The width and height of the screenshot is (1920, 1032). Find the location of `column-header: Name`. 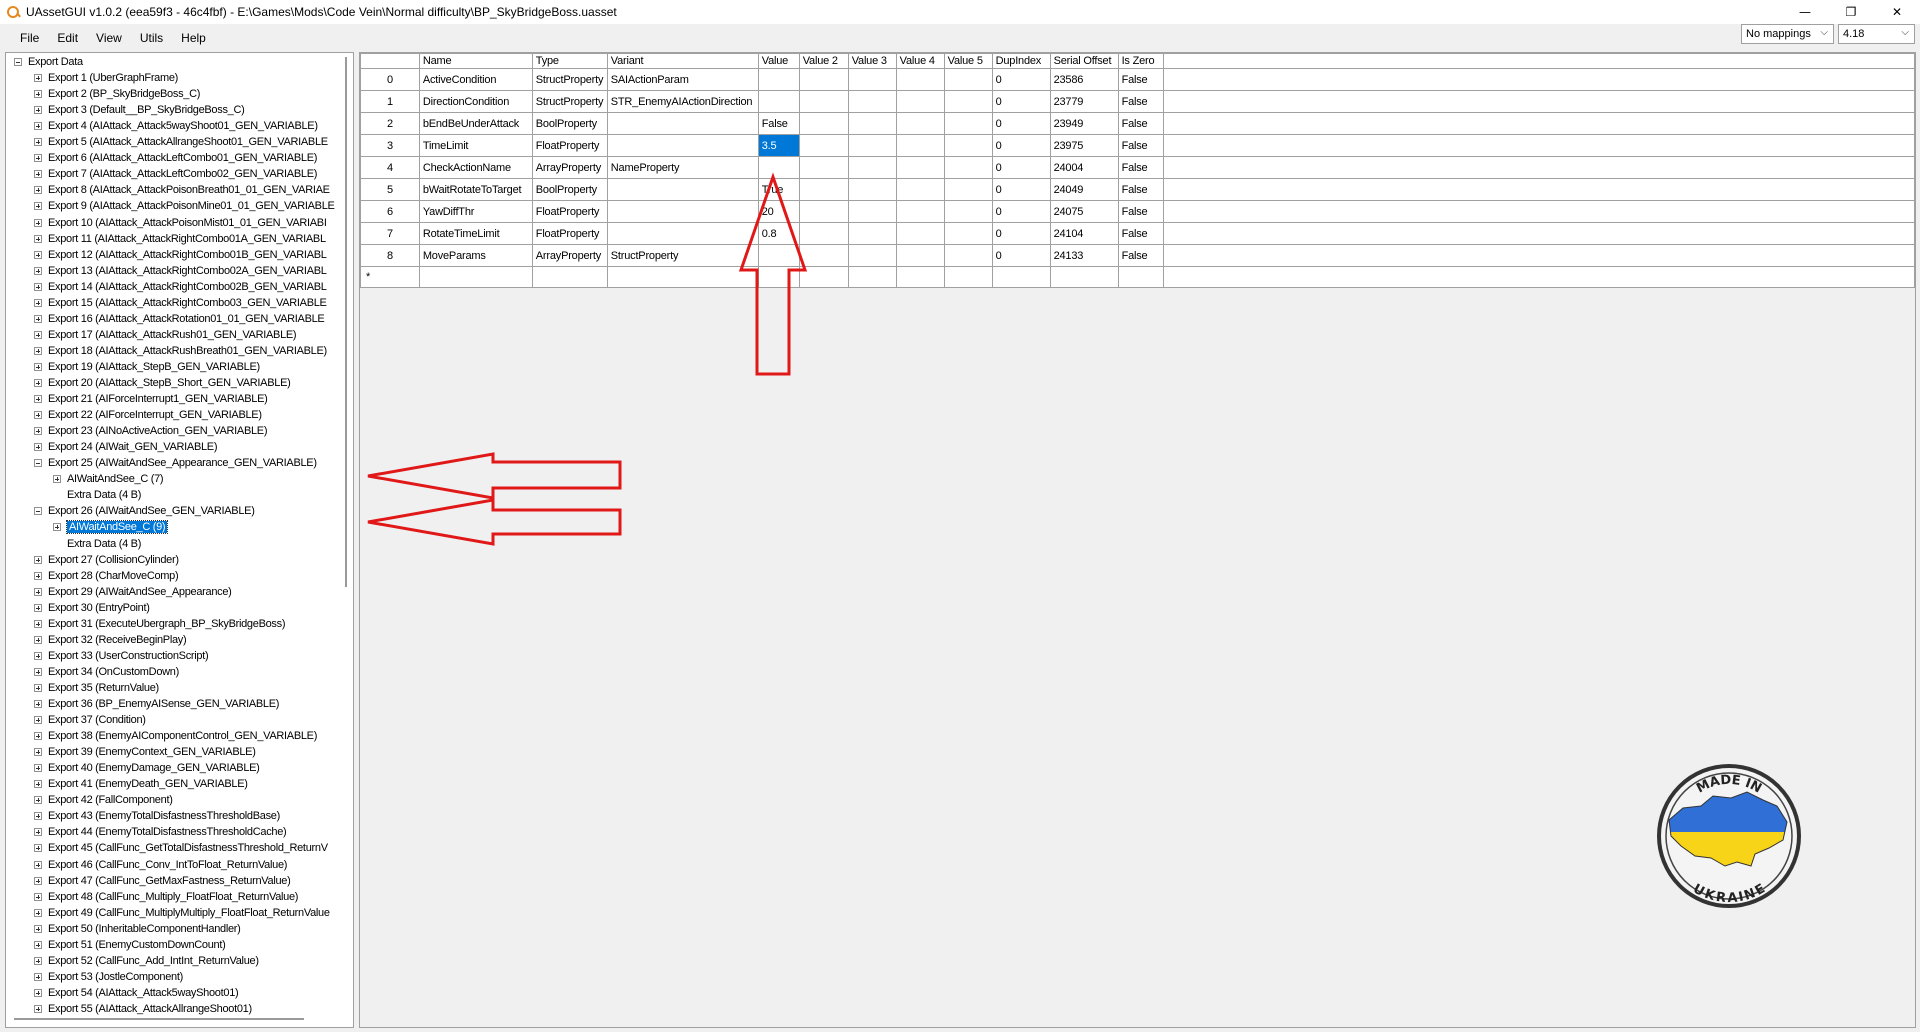

column-header: Name is located at coordinates (475, 61).